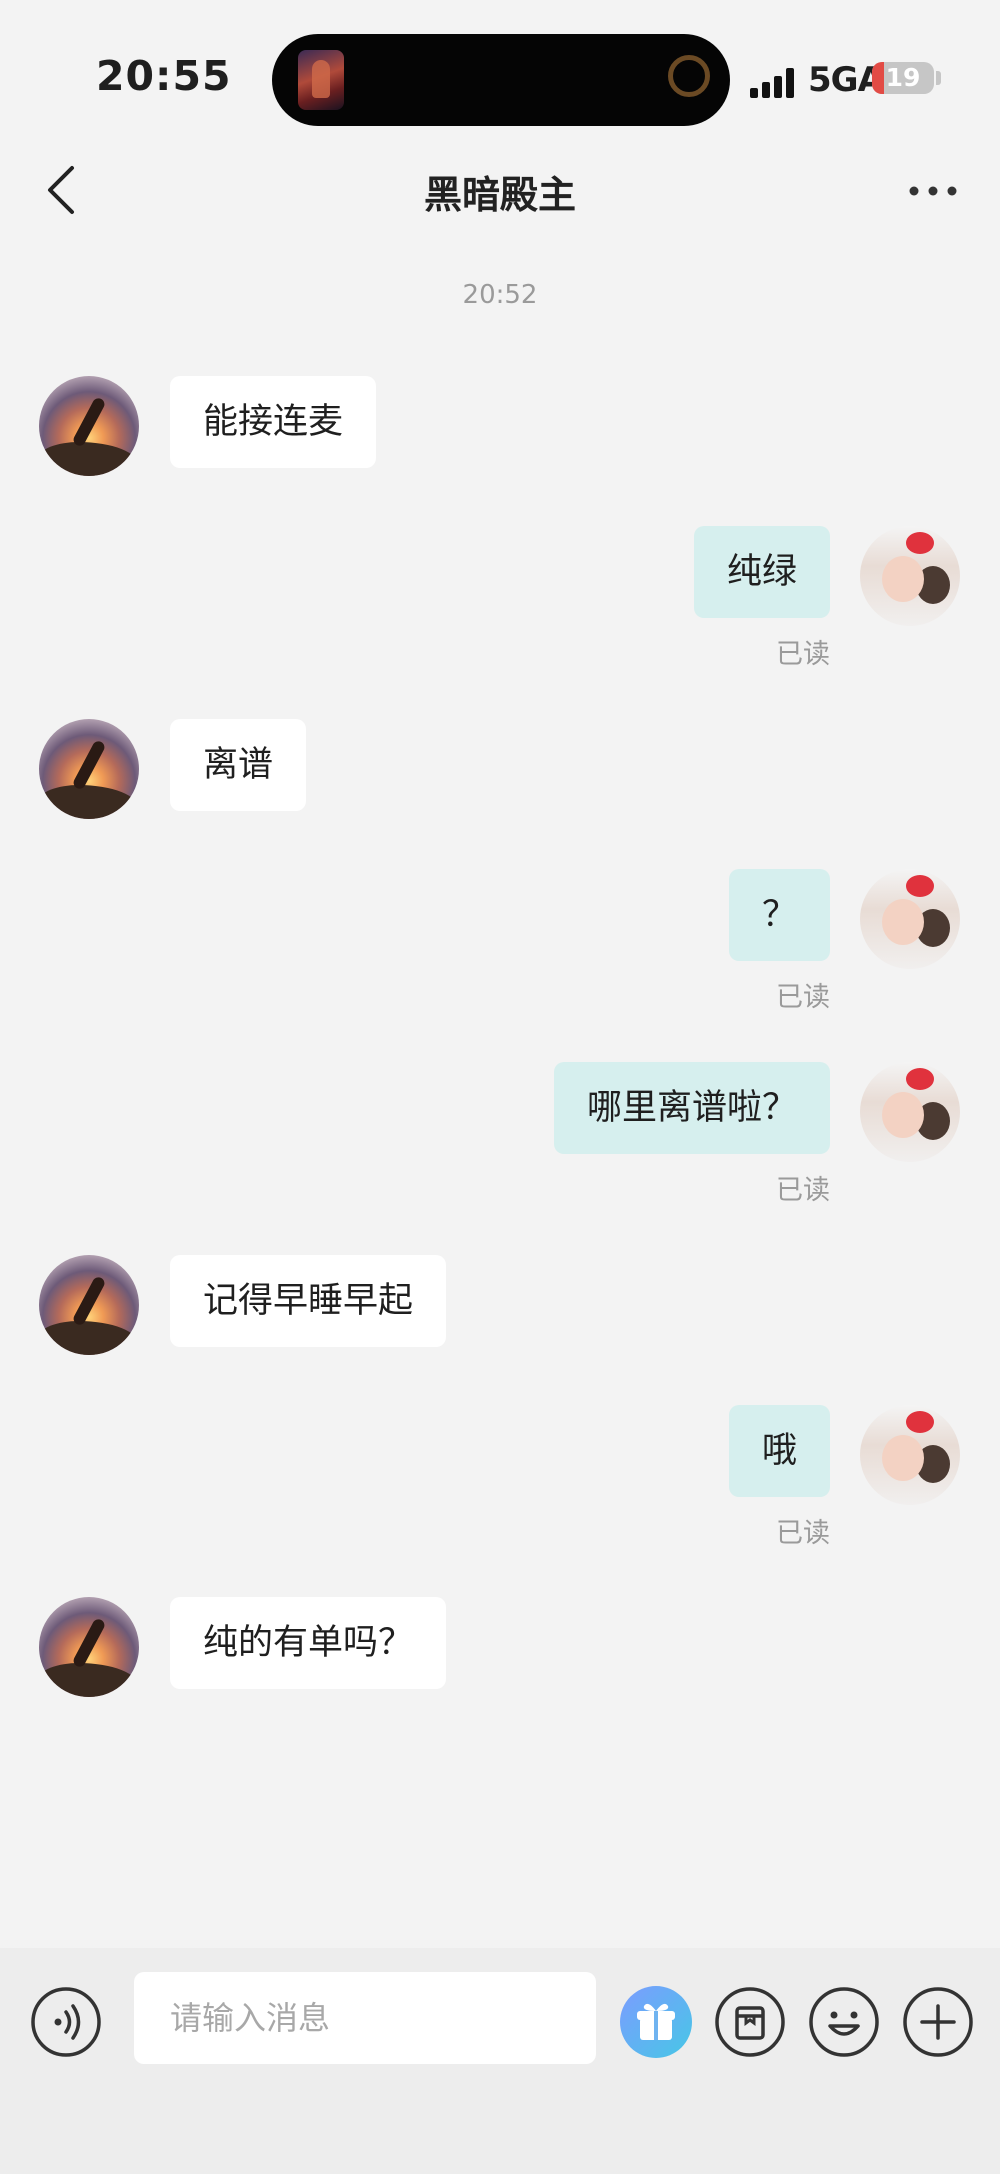  I want to click on battery-icon: 19, so click(903, 78).